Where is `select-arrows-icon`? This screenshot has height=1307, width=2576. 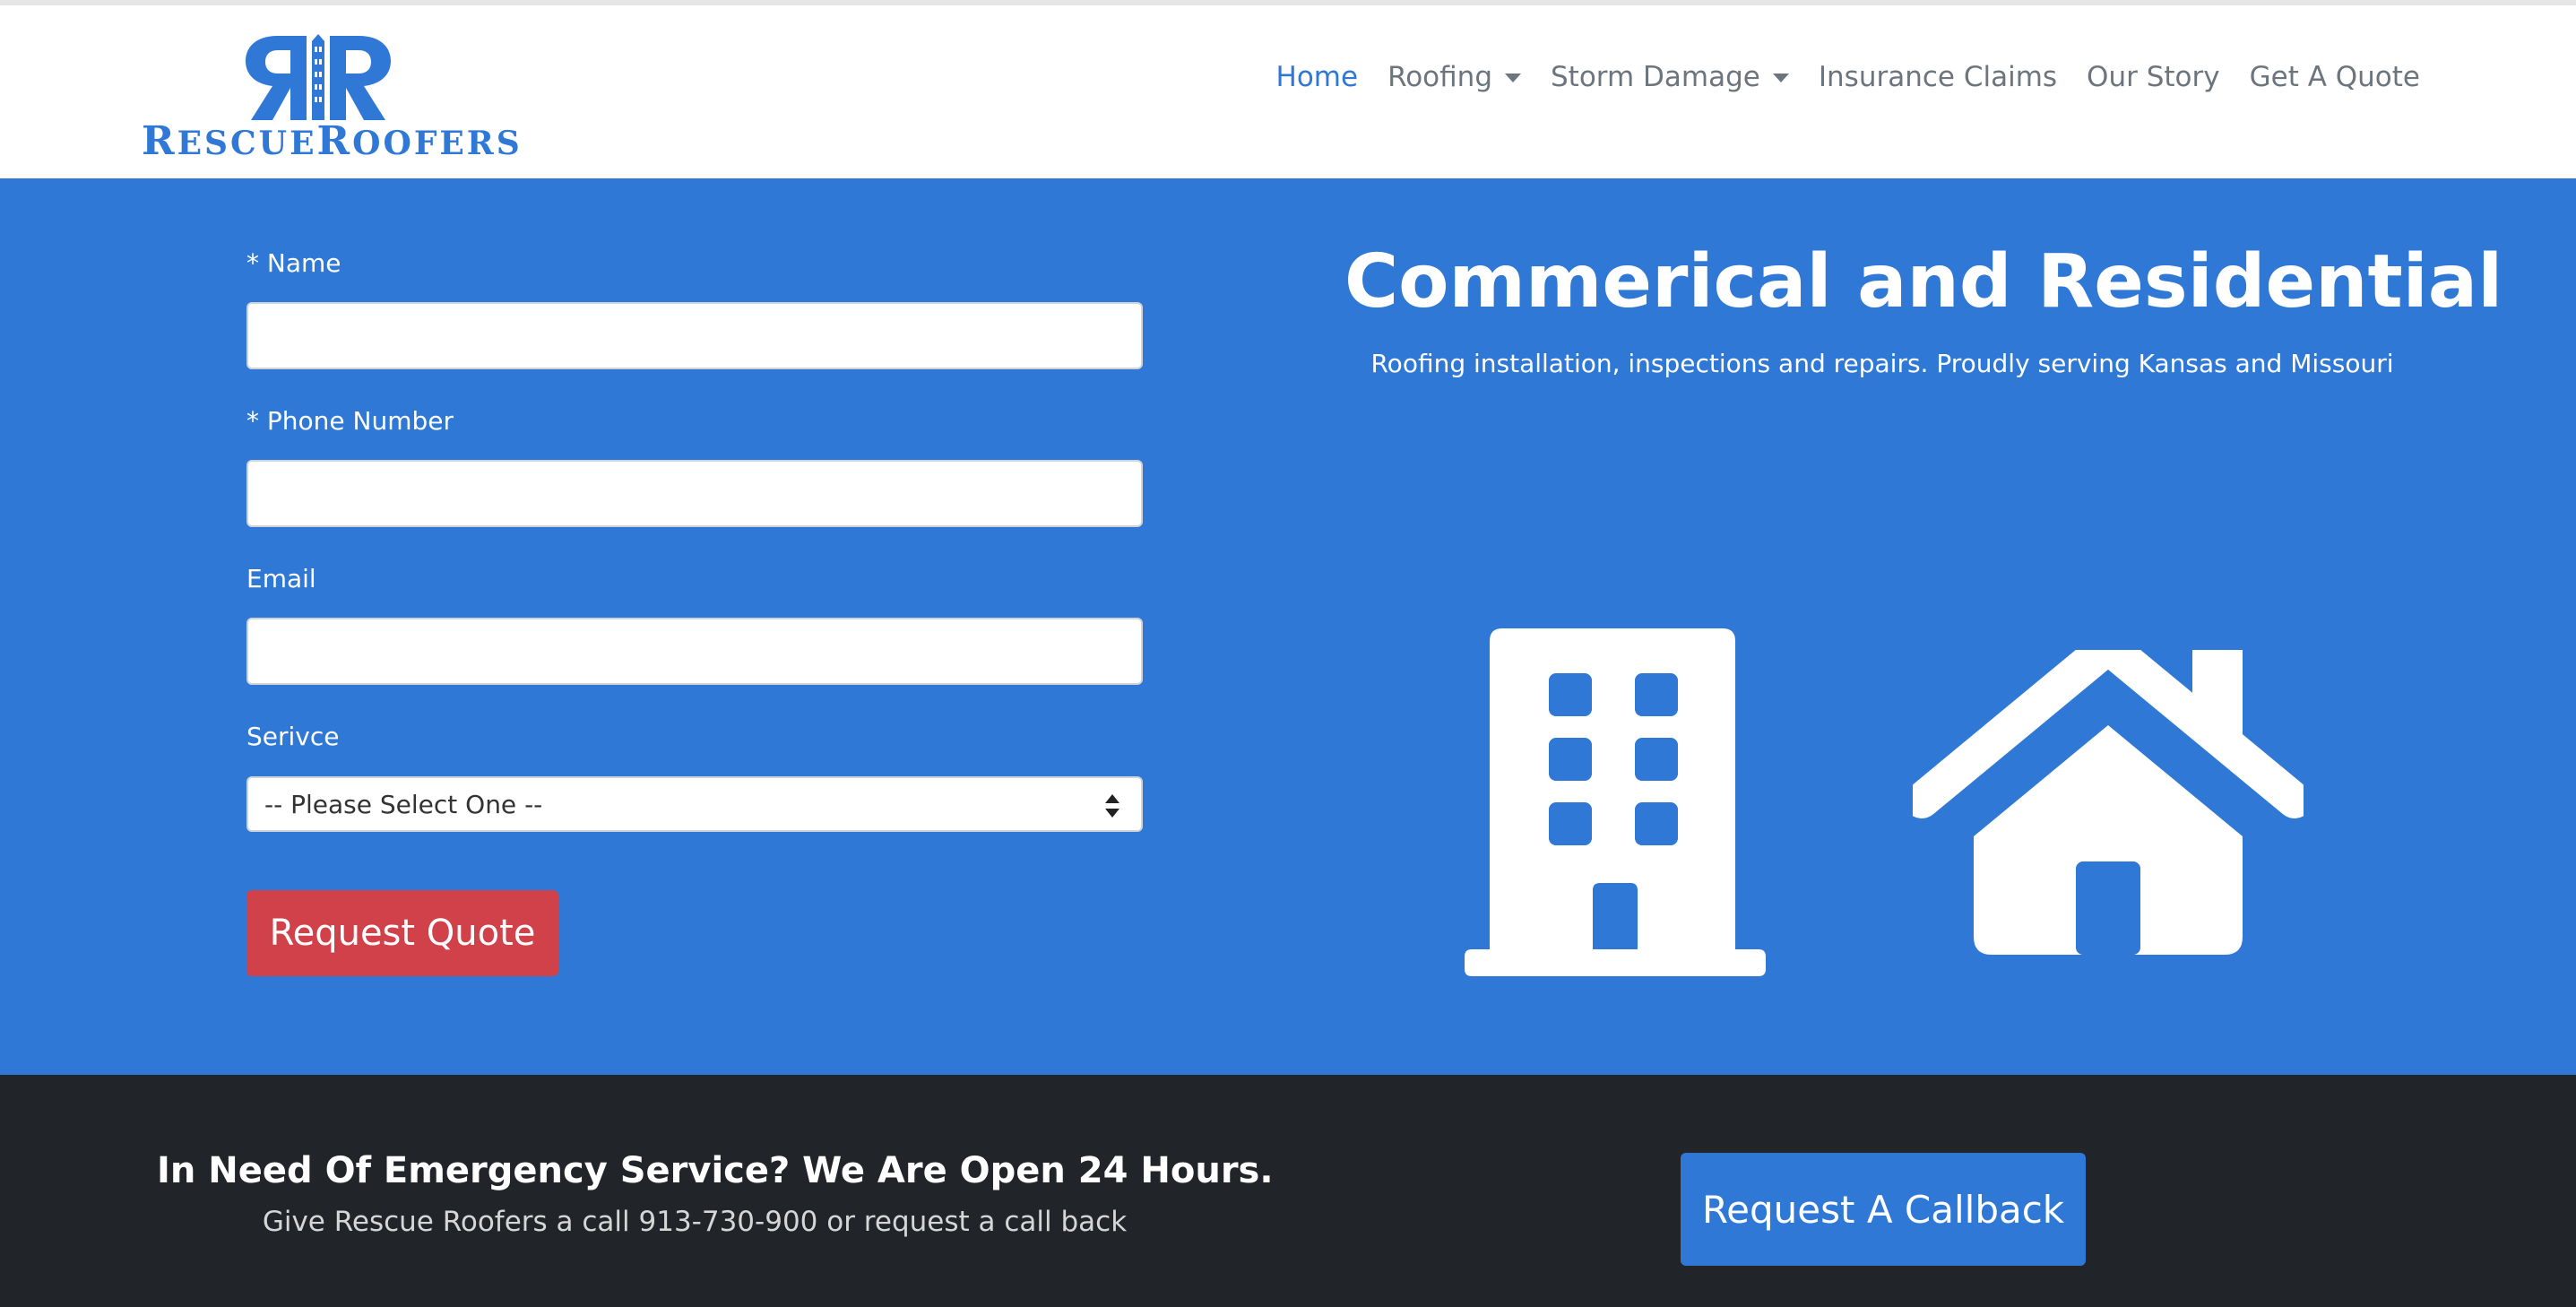
select-arrows-icon is located at coordinates (1112, 806).